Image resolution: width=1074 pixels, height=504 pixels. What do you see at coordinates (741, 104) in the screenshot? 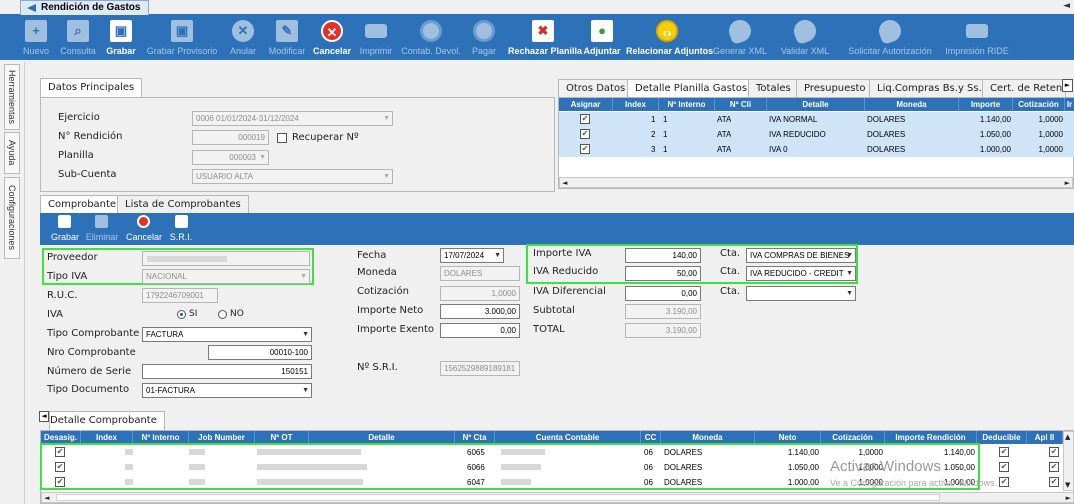
I see `col-cli: Nº Cli` at bounding box center [741, 104].